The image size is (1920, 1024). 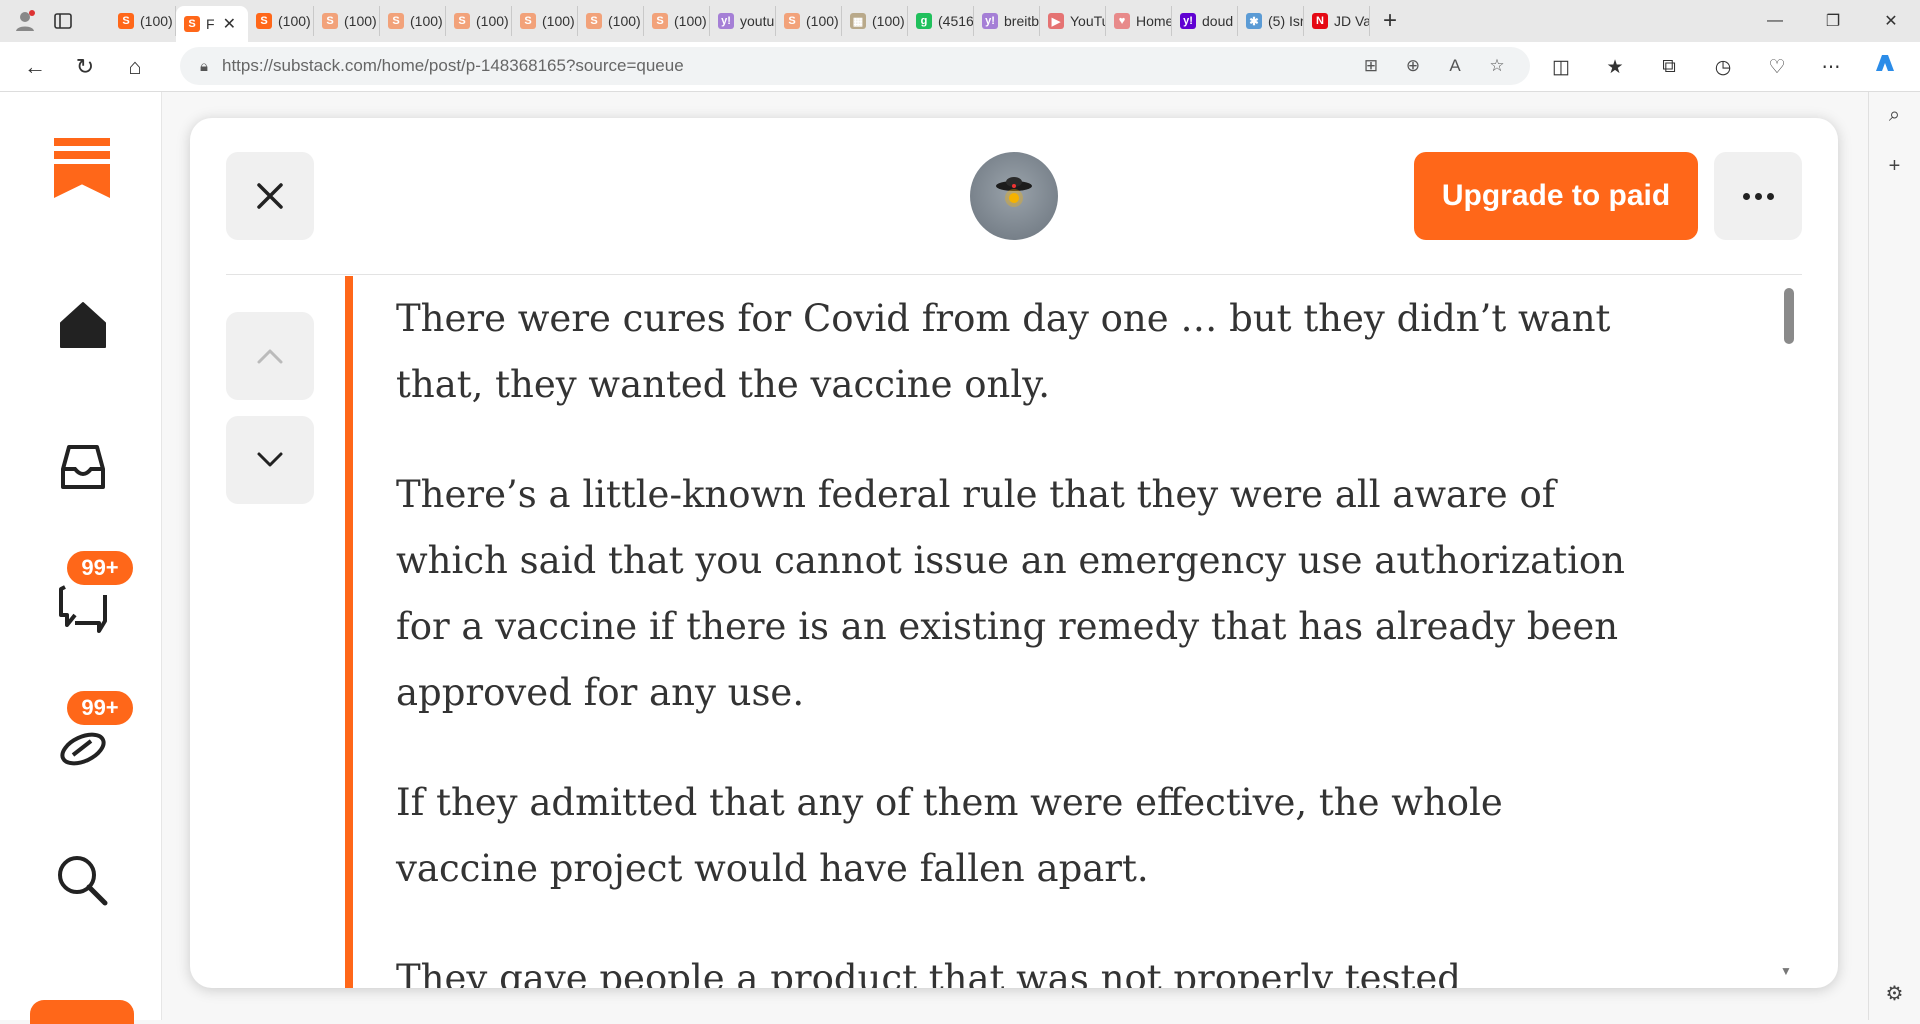 I want to click on browser-tab: y! doud, so click(x=1205, y=21).